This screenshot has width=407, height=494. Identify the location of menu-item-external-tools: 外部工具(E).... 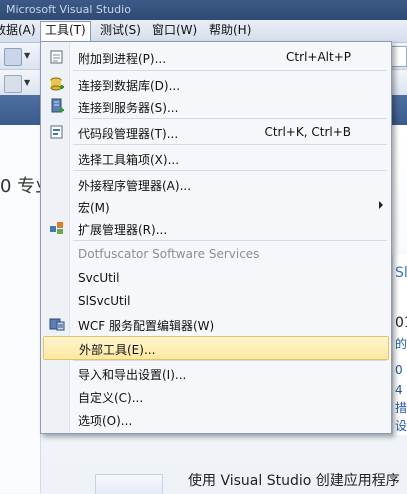
(216, 348).